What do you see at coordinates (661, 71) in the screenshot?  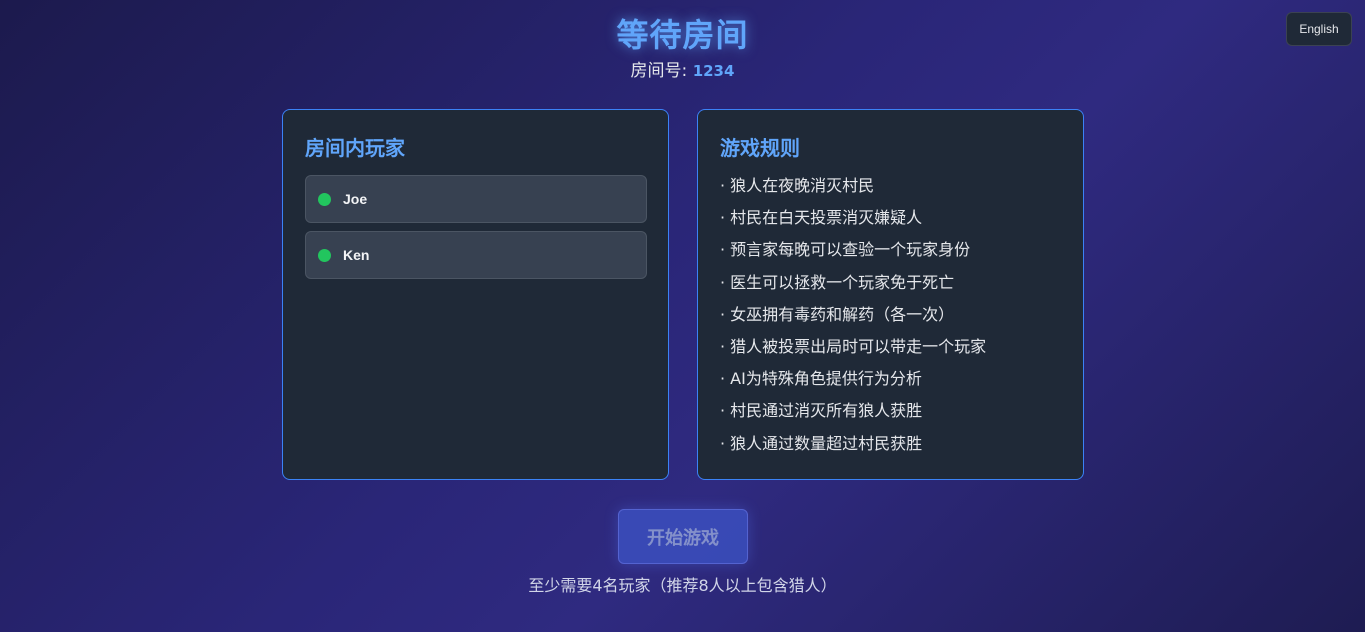 I see `room-number-label: 房间号:` at bounding box center [661, 71].